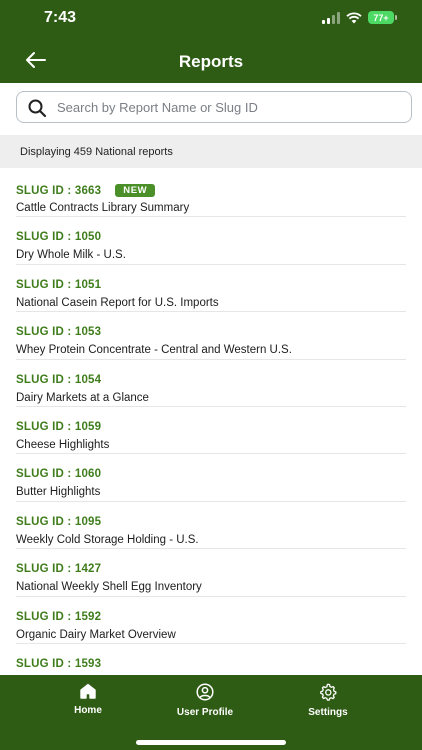 The width and height of the screenshot is (422, 750). I want to click on gear-icon, so click(328, 692).